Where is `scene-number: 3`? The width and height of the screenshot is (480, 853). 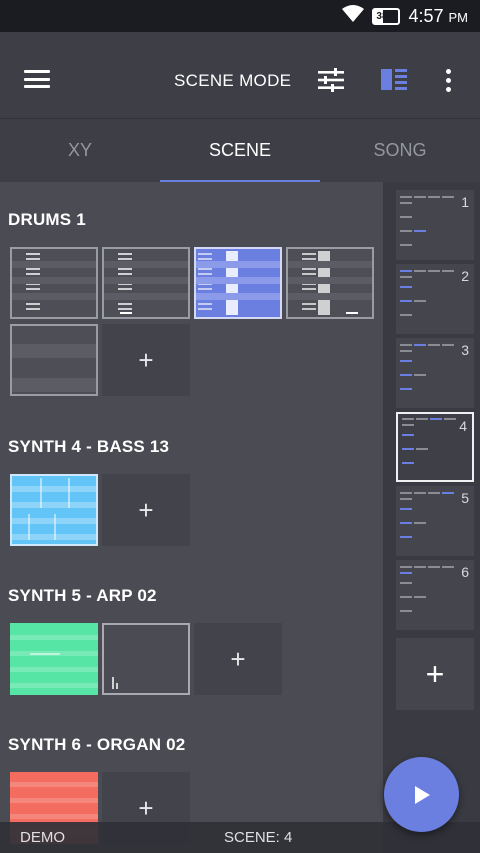
scene-number: 3 is located at coordinates (465, 350).